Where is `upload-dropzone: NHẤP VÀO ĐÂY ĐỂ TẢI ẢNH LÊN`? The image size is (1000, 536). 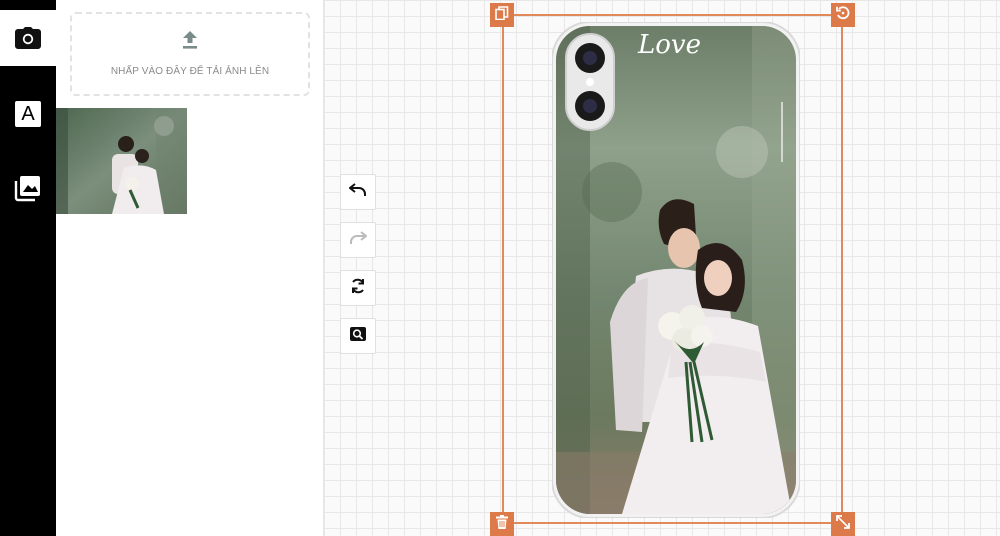
upload-dropzone: NHẤP VÀO ĐÂY ĐỂ TẢI ẢNH LÊN is located at coordinates (190, 54).